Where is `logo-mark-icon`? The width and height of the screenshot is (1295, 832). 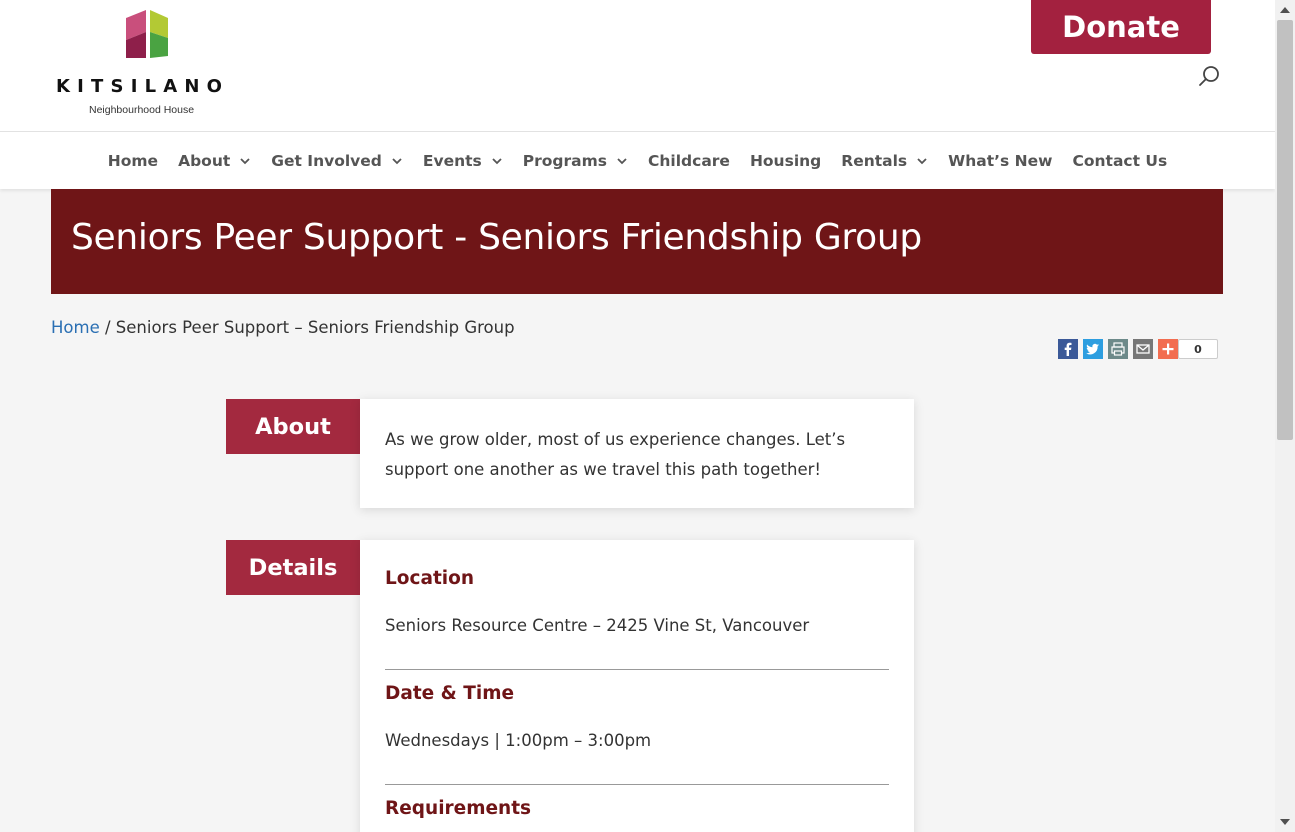 logo-mark-icon is located at coordinates (147, 34).